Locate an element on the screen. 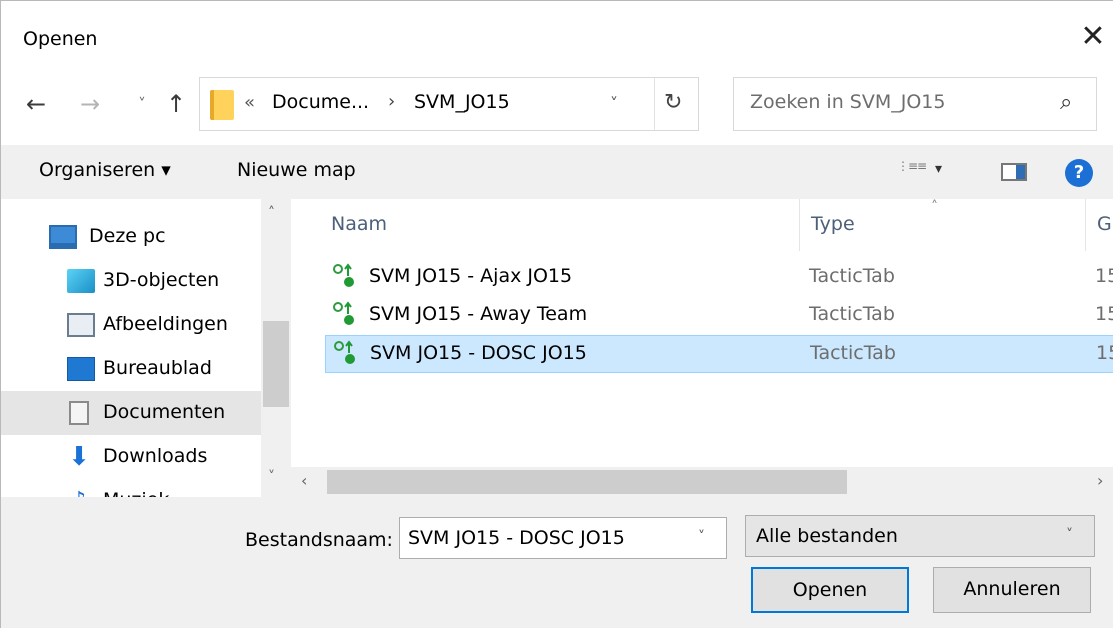  address-bar: « Docume... › SVM_JO15 ˅ ↻ is located at coordinates (449, 104).